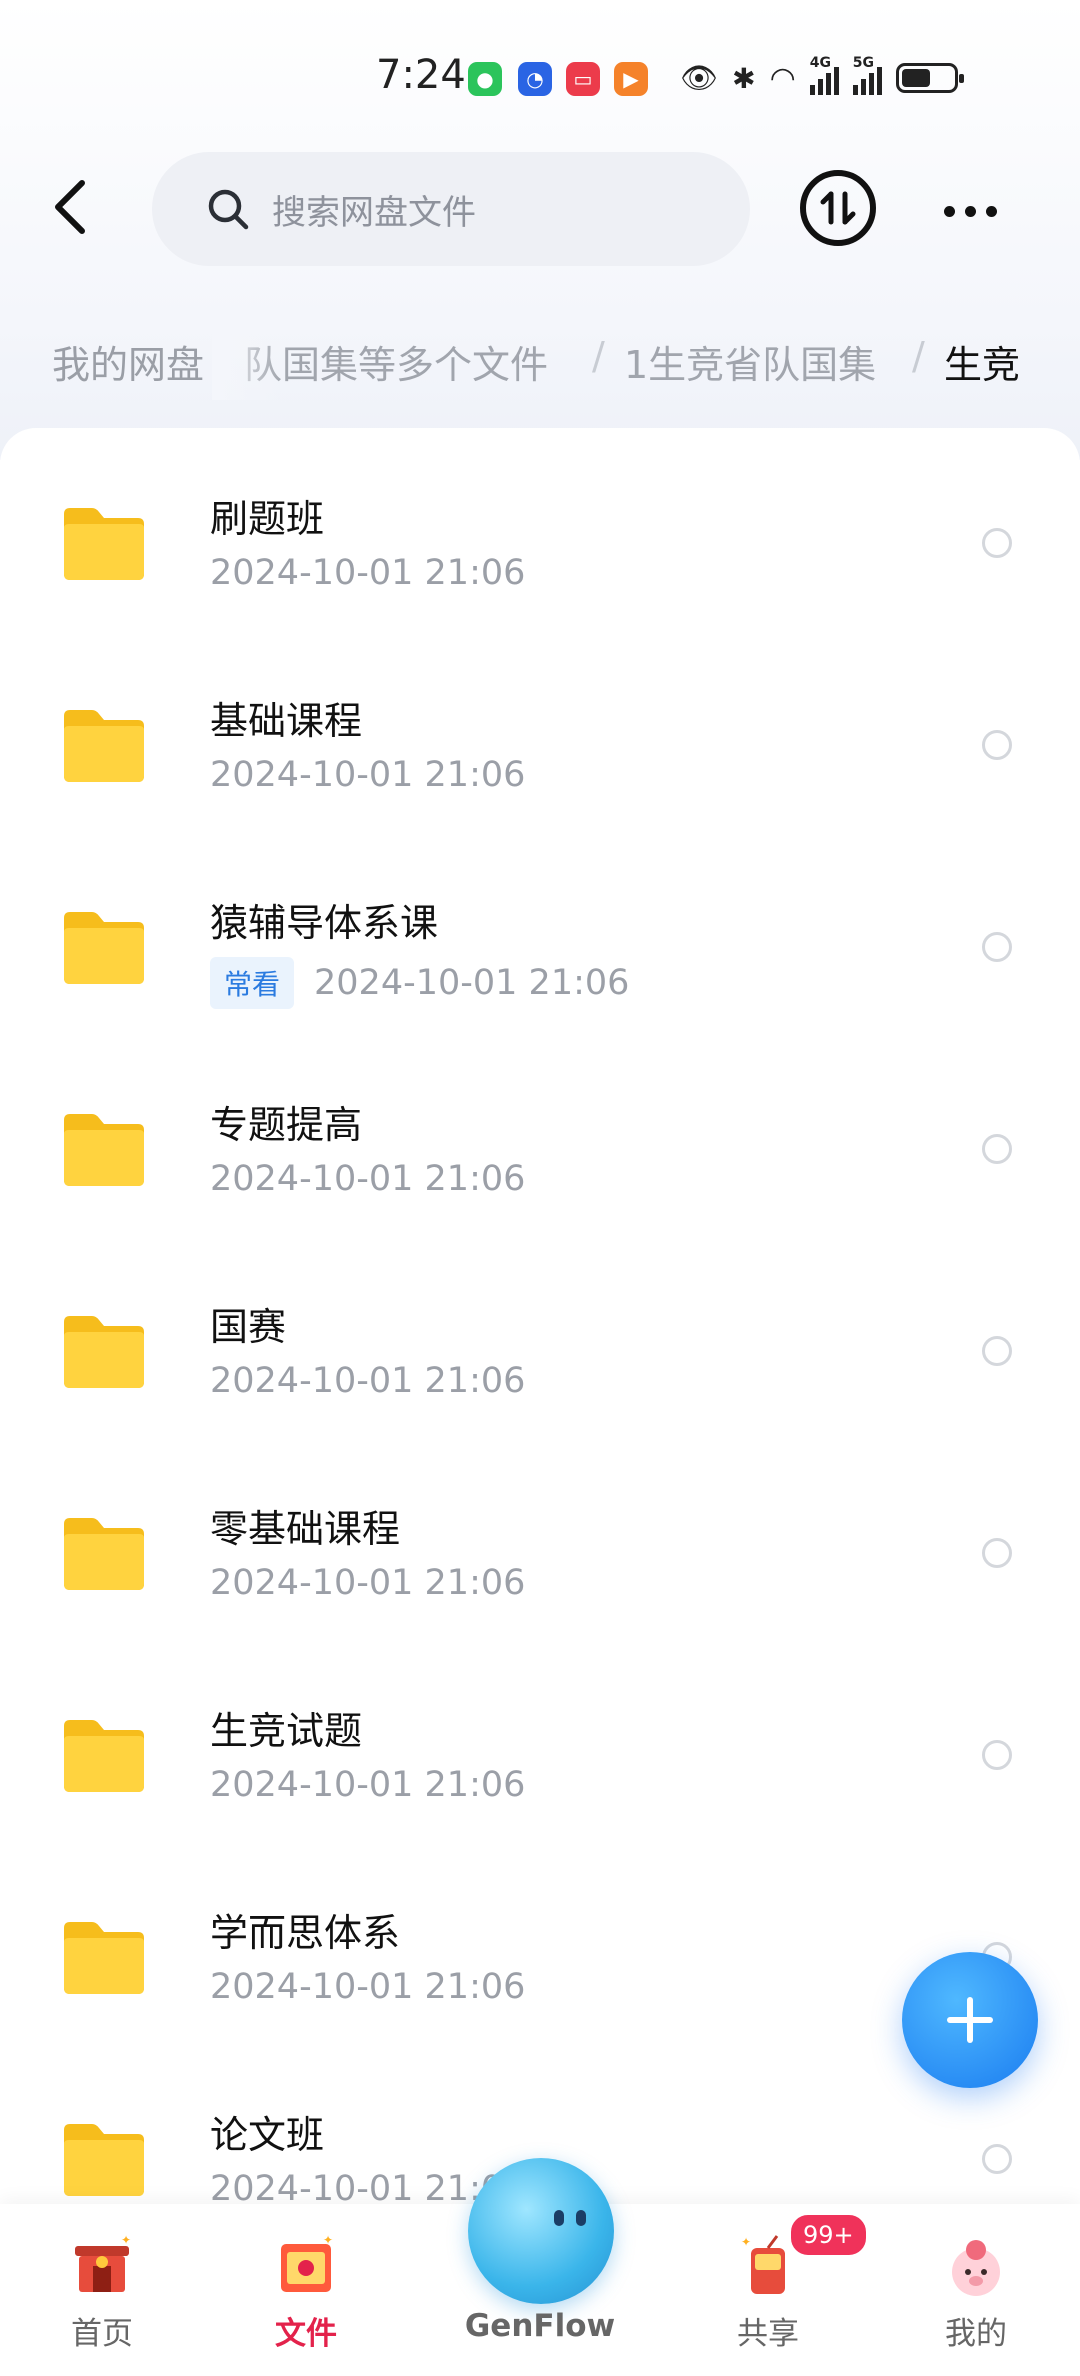 This screenshot has width=1080, height=2376. Describe the element at coordinates (306, 2334) in the screenshot. I see `nav-files-label: 文件` at that location.